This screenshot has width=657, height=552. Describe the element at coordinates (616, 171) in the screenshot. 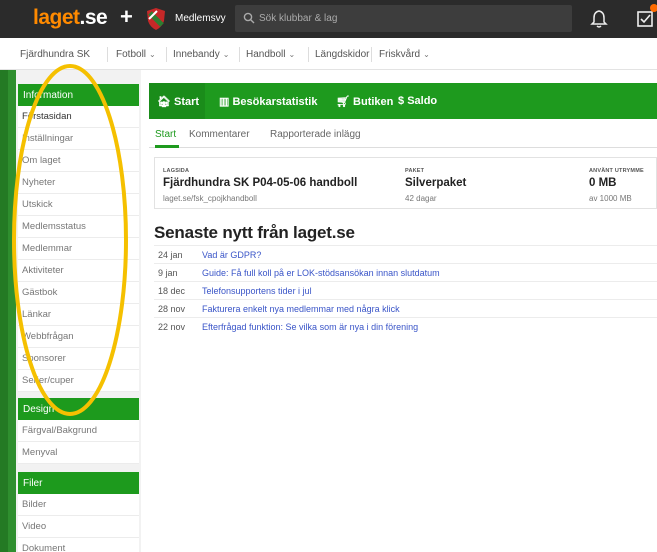

I see `utrymme-label: ANVÄNT UTRYMME` at that location.